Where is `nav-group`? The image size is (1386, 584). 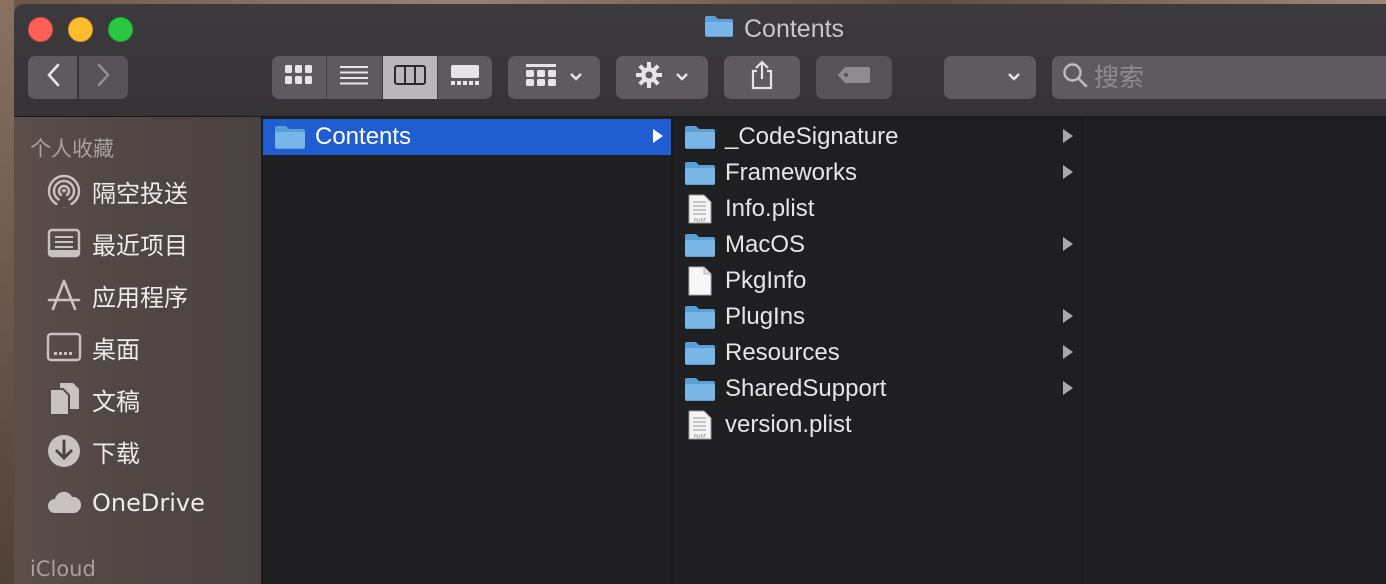
nav-group is located at coordinates (78, 77).